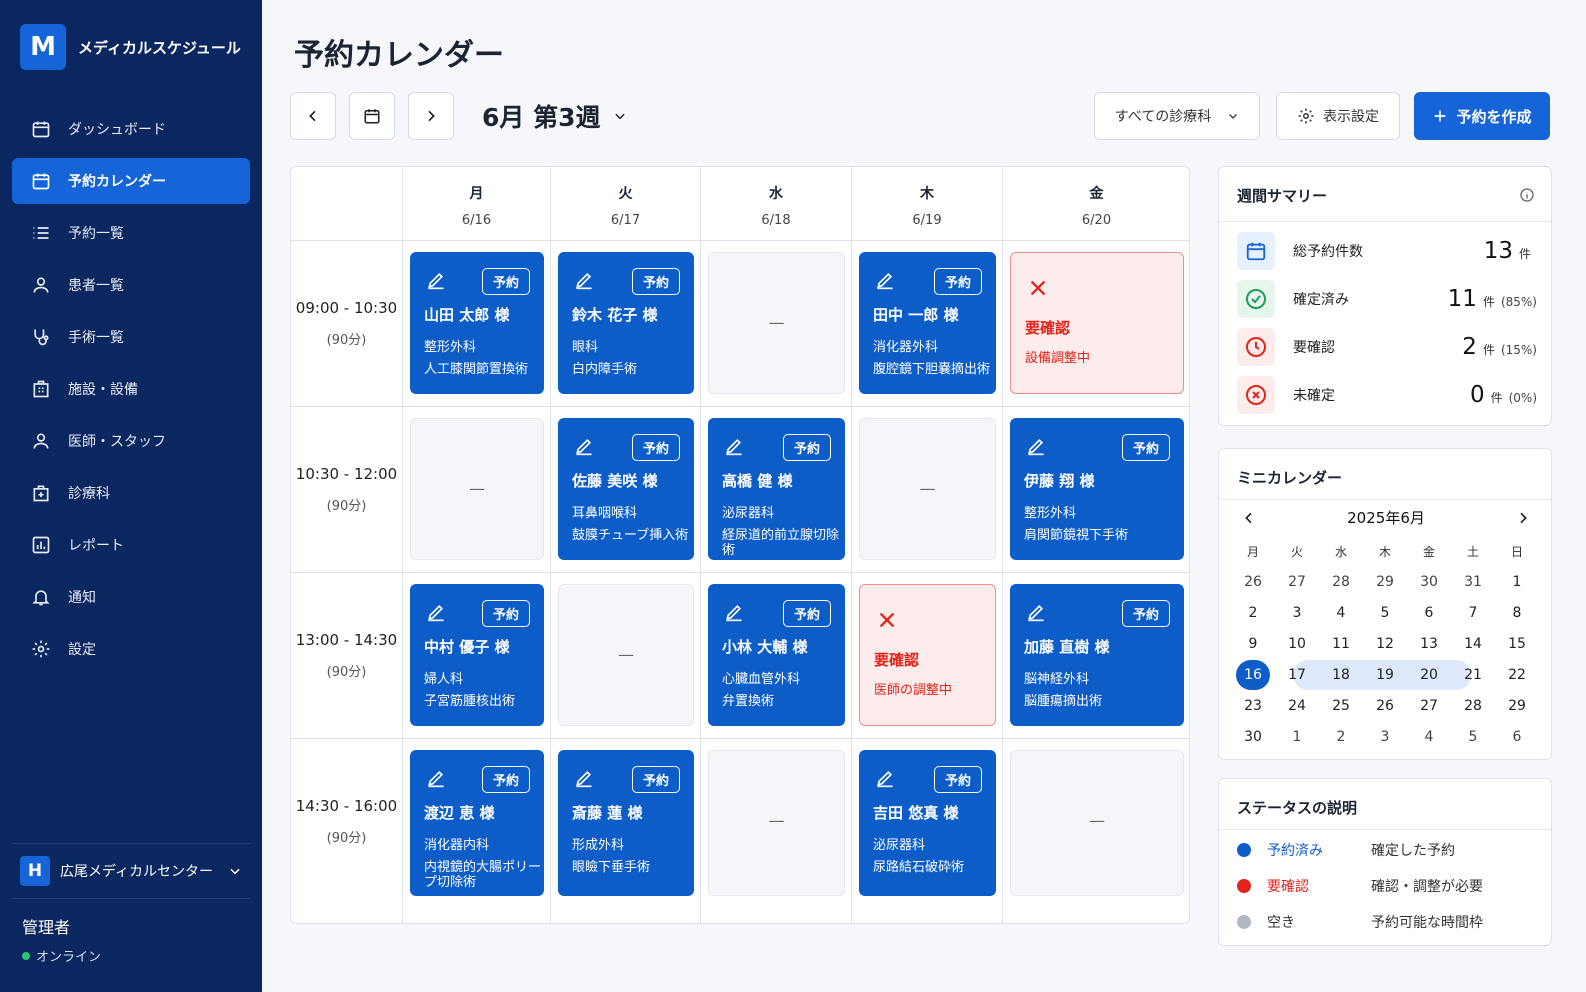 The height and width of the screenshot is (992, 1586). Describe the element at coordinates (35, 871) in the screenshot. I see `org-logo: H` at that location.